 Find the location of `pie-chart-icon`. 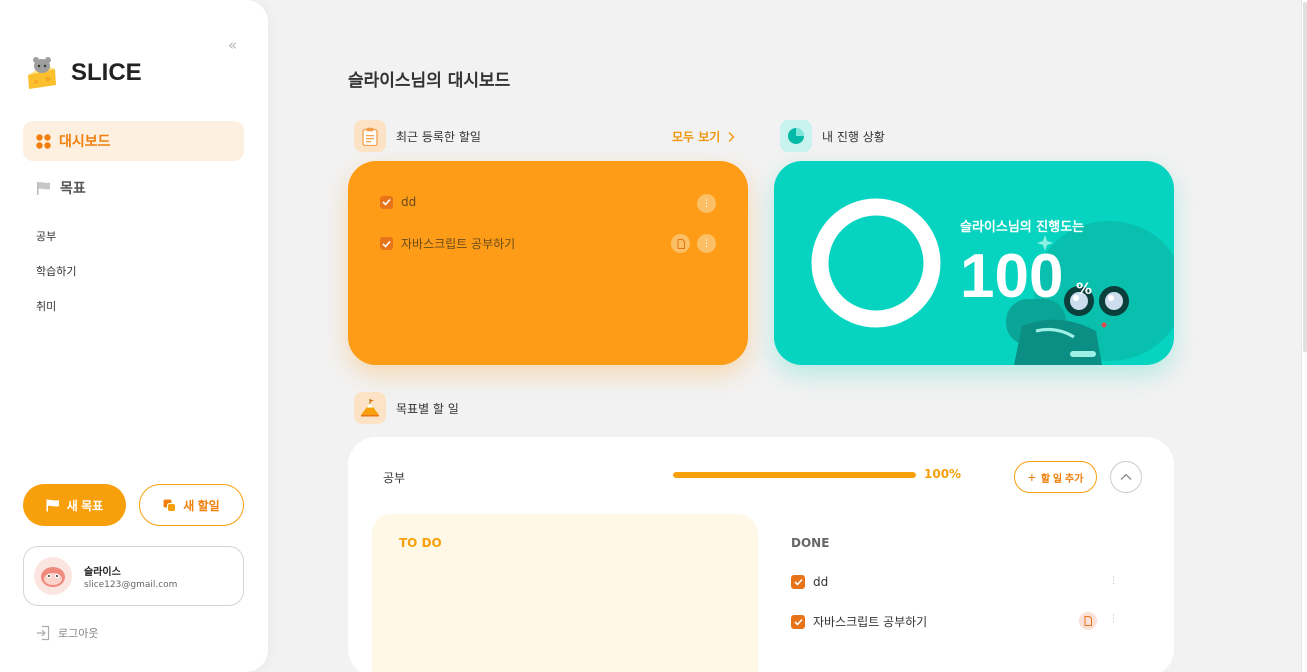

pie-chart-icon is located at coordinates (796, 136).